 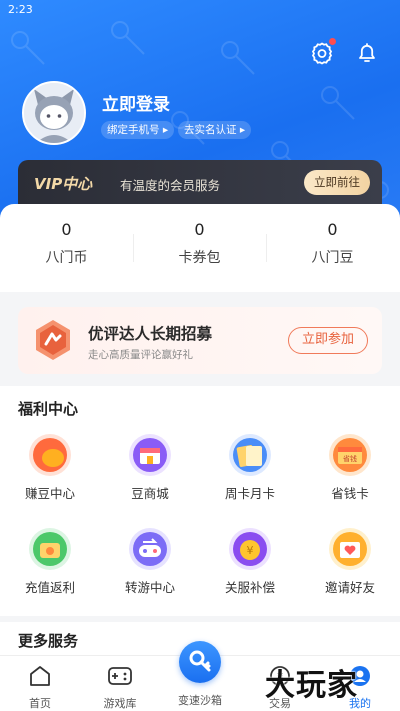 I want to click on medal-icon, so click(x=53, y=340).